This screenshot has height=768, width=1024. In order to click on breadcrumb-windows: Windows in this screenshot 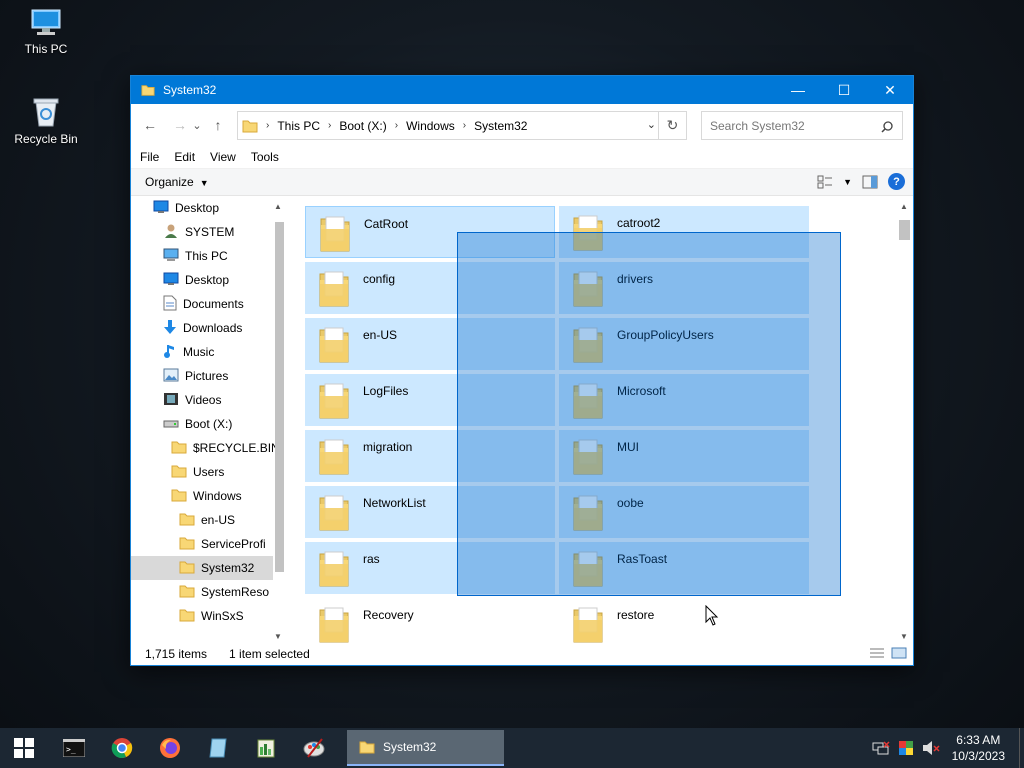, I will do `click(430, 126)`.